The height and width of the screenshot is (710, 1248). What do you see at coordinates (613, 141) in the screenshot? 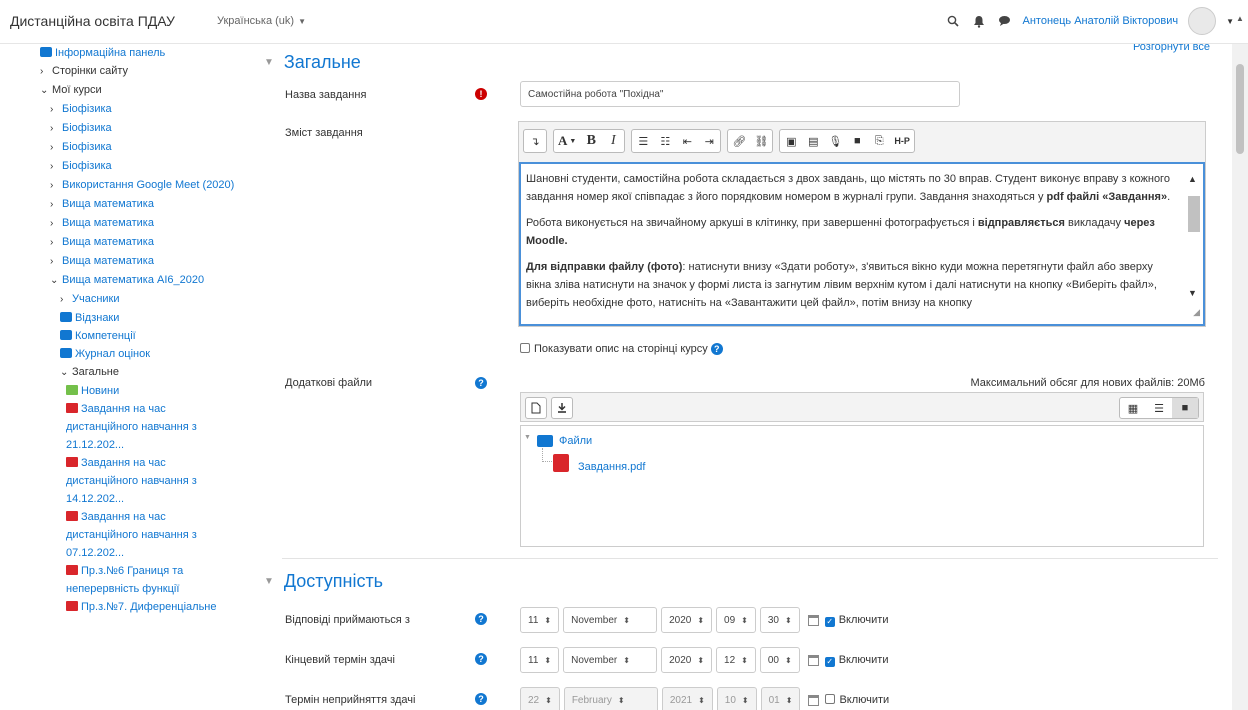
I see `italic-icon: I` at bounding box center [613, 141].